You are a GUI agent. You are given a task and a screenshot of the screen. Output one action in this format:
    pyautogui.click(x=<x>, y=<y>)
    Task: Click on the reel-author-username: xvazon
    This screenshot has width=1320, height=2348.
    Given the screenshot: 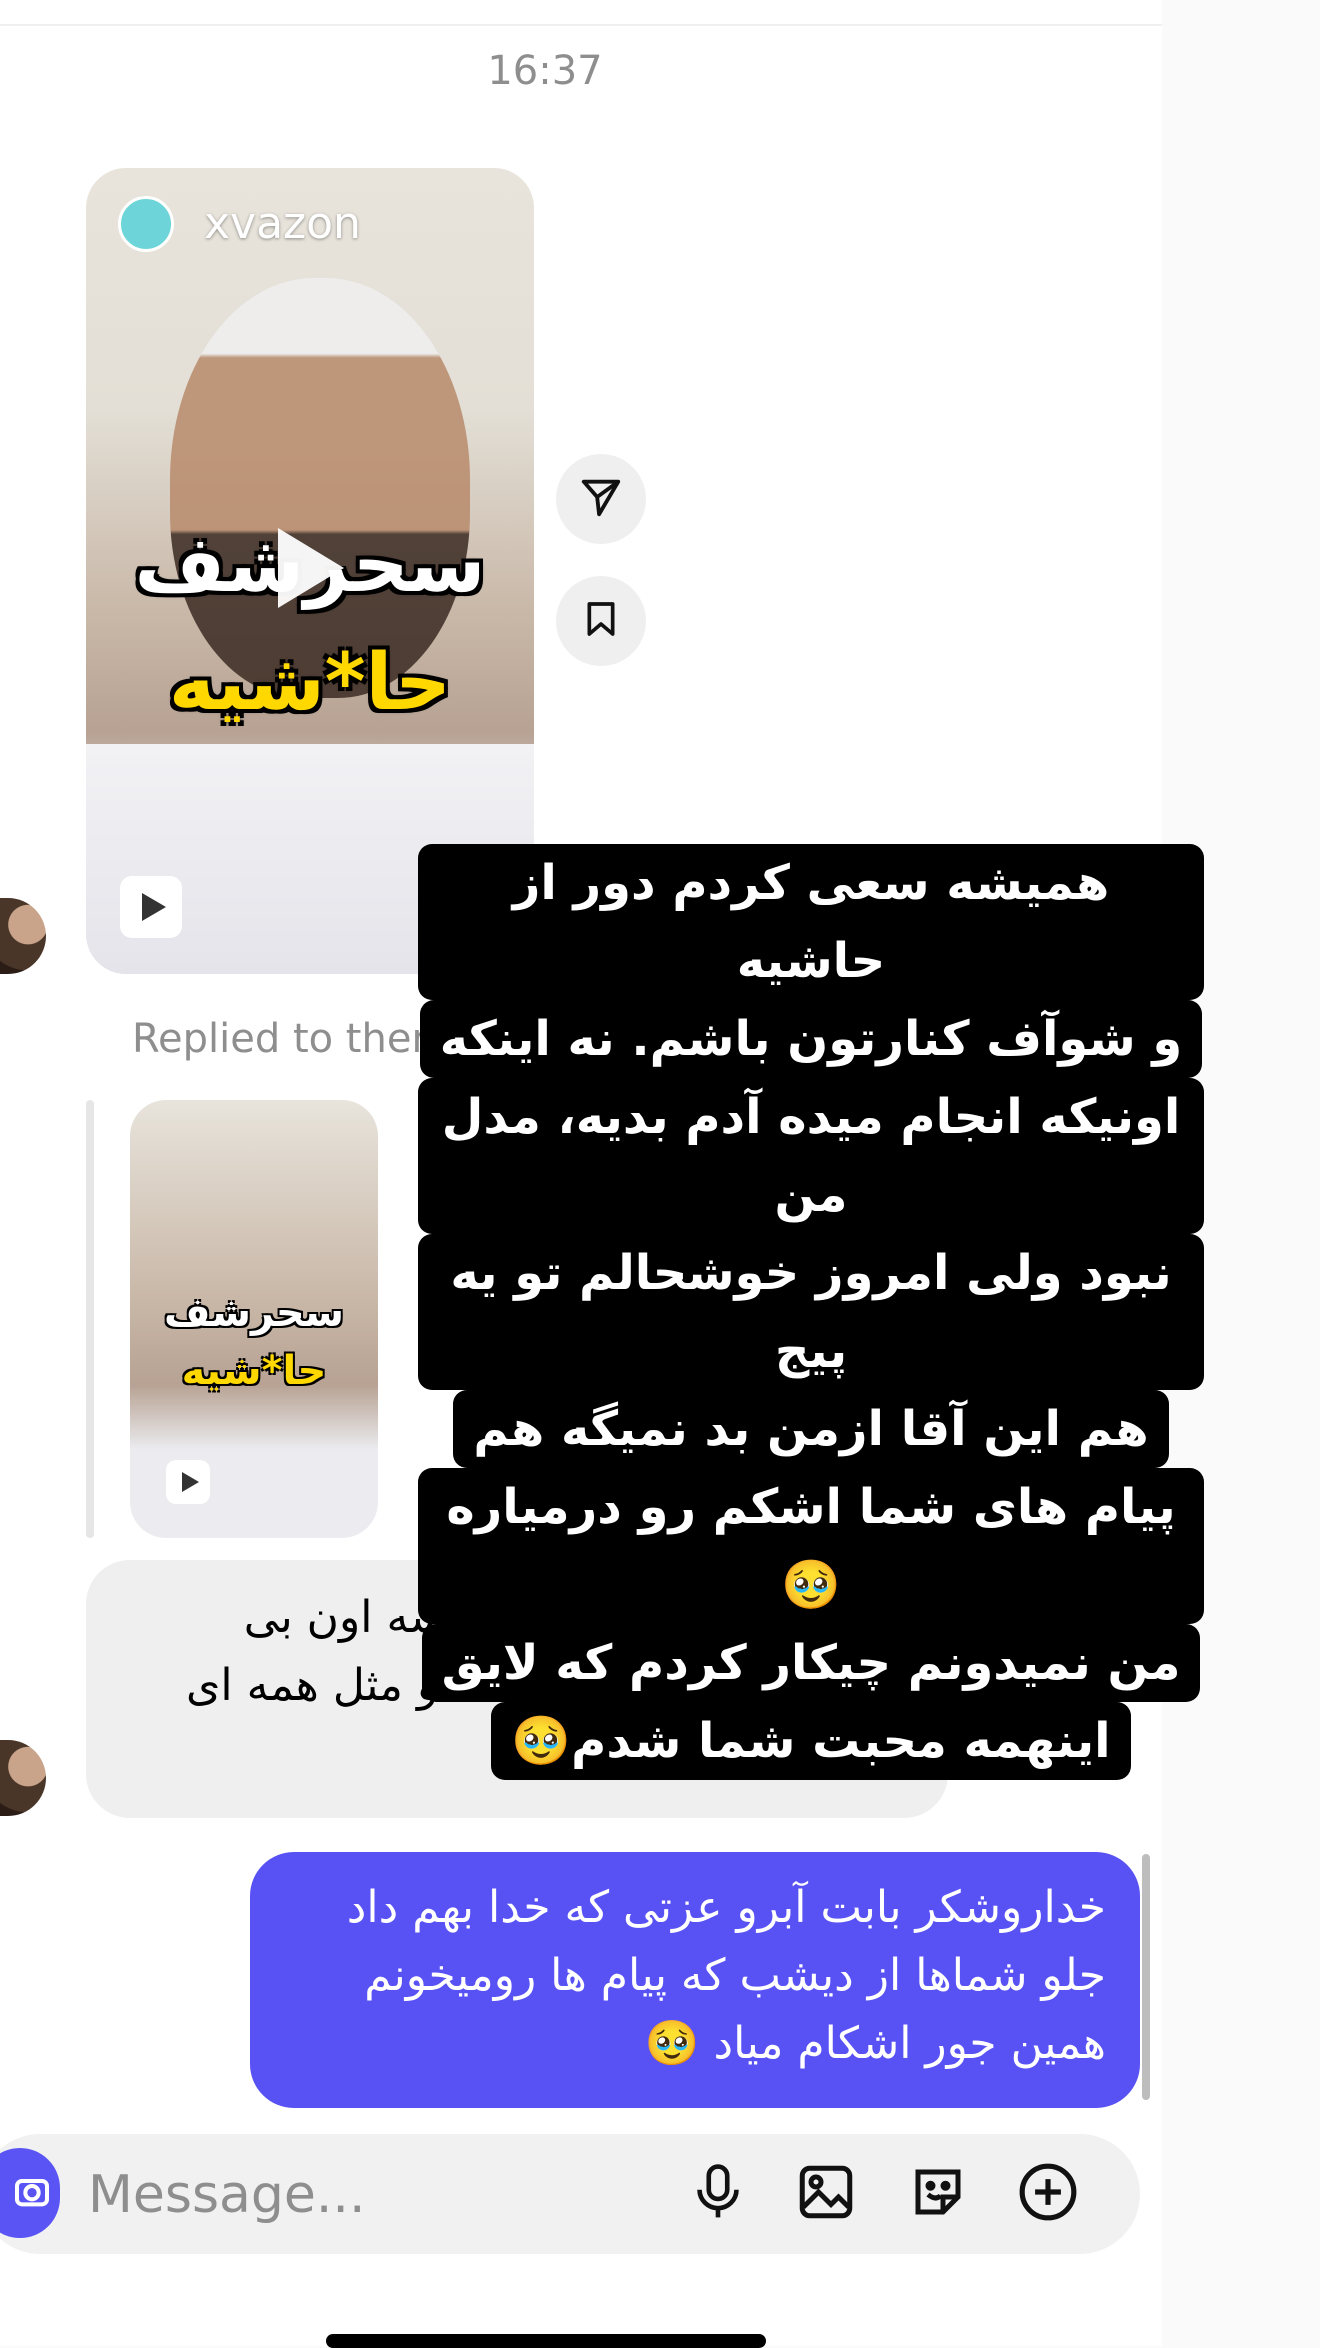 What is the action you would take?
    pyautogui.click(x=282, y=223)
    